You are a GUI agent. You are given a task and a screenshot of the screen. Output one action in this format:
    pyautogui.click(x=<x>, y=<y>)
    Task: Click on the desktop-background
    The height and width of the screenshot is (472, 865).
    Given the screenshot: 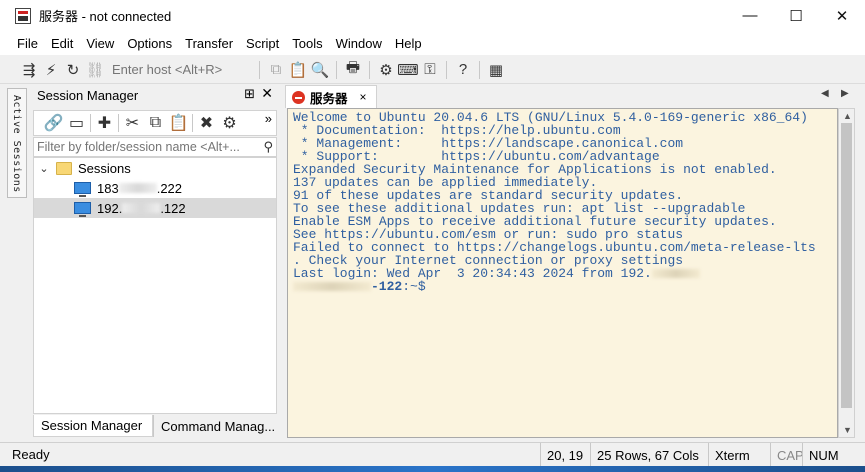 What is the action you would take?
    pyautogui.click(x=432, y=469)
    